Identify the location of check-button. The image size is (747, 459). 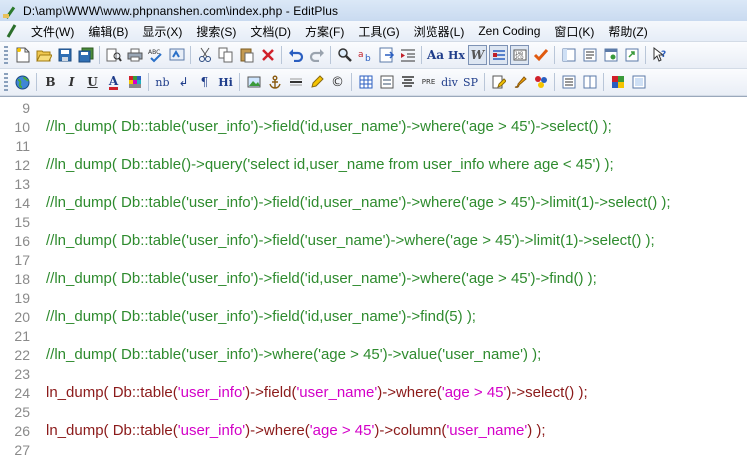
(540, 55).